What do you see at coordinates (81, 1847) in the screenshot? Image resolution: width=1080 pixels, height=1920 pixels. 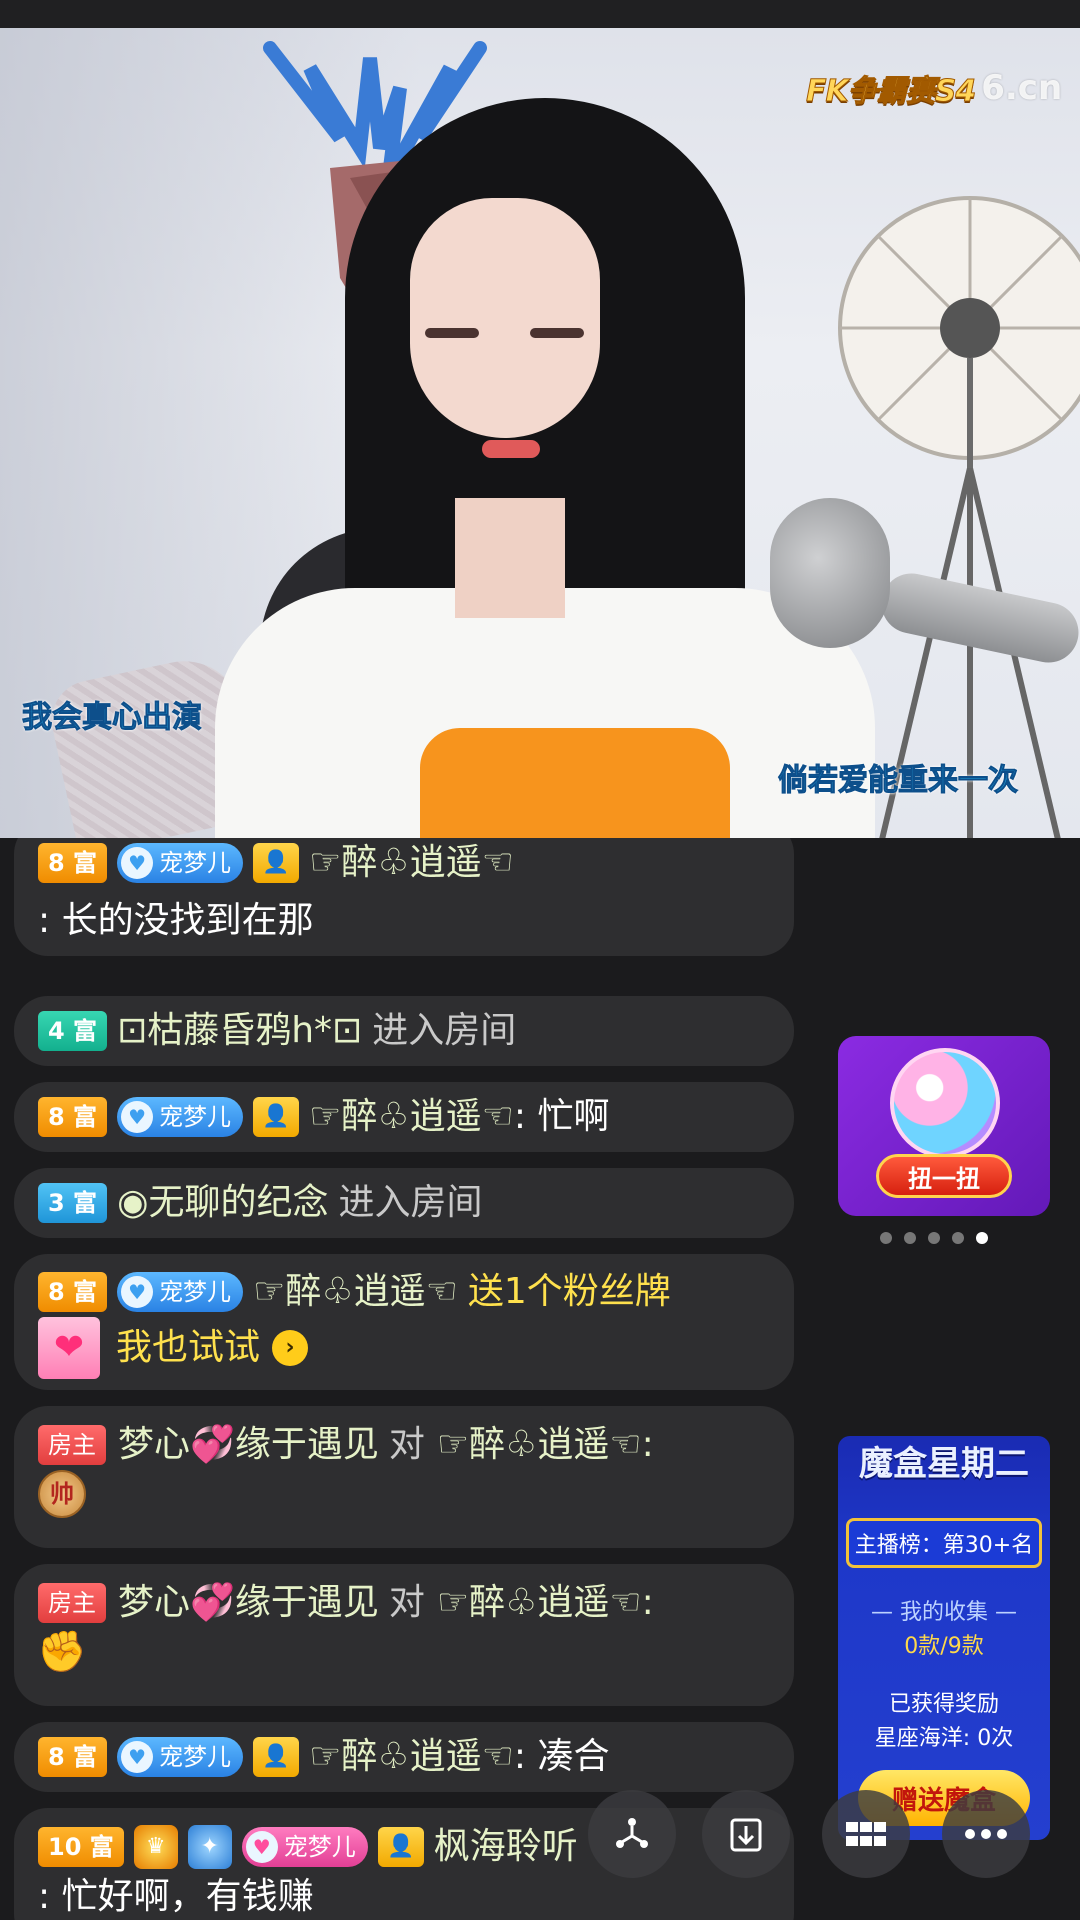 I see `wealth-badge: 10 富` at bounding box center [81, 1847].